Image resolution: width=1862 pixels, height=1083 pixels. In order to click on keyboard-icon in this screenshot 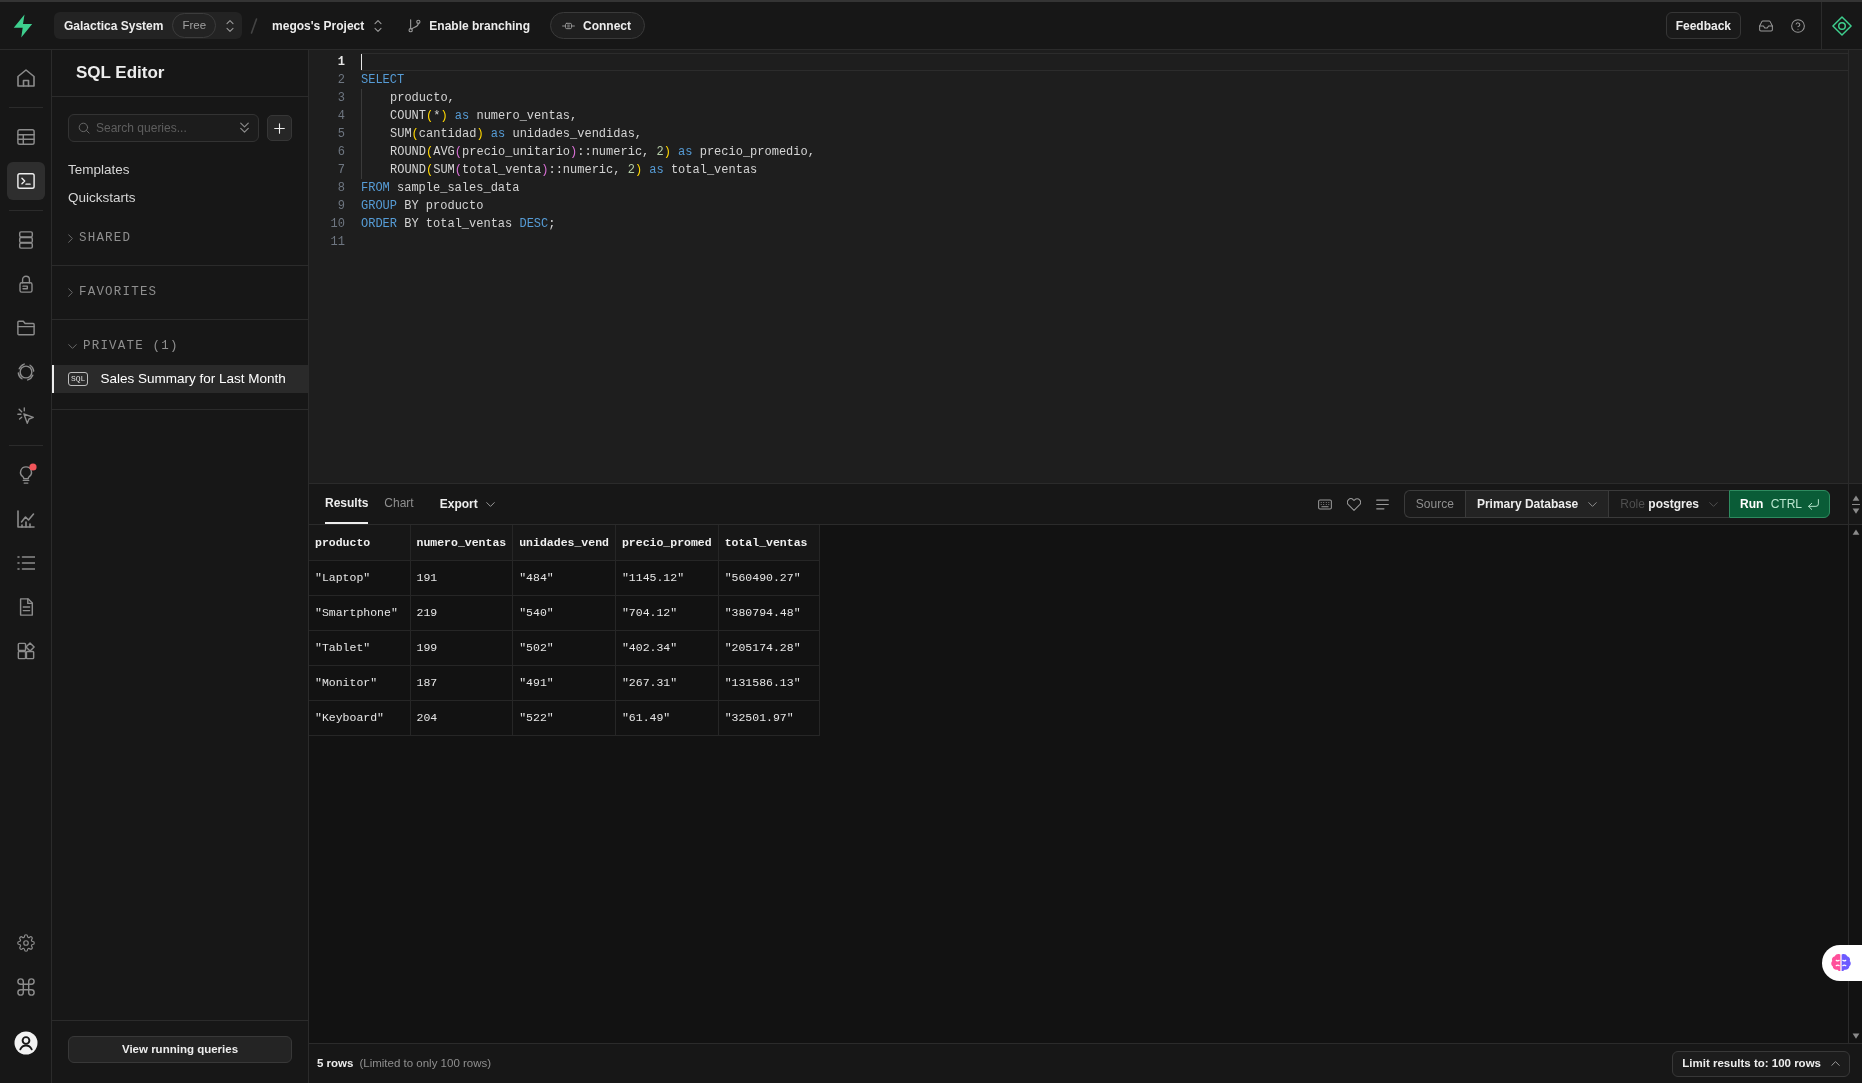, I will do `click(1324, 504)`.